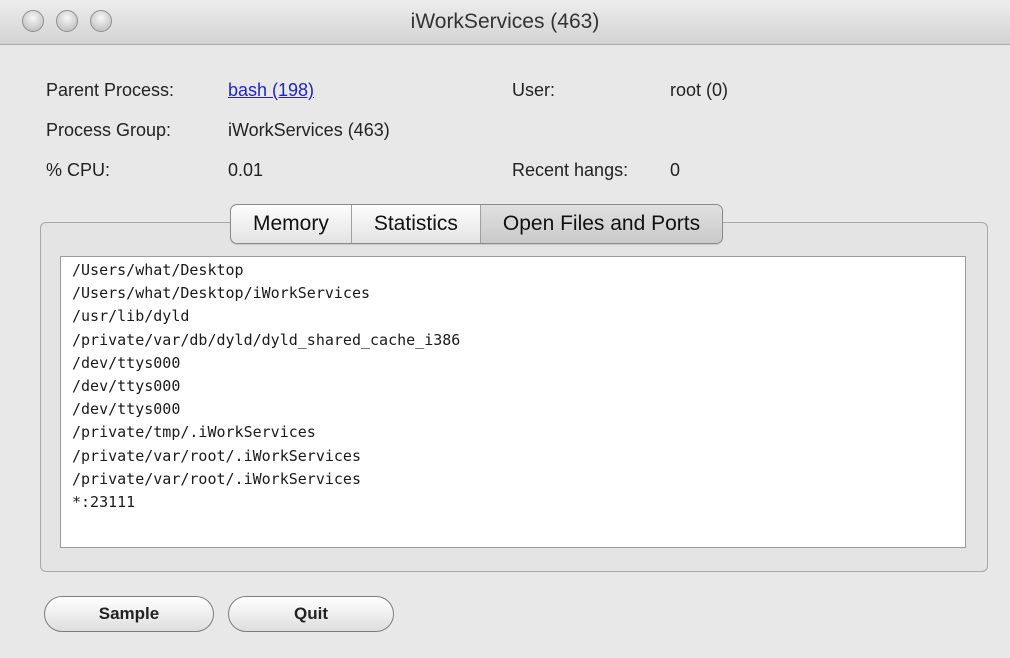 The height and width of the screenshot is (658, 1010). Describe the element at coordinates (513, 270) in the screenshot. I see `list-item: /Users/what/Desktop` at that location.